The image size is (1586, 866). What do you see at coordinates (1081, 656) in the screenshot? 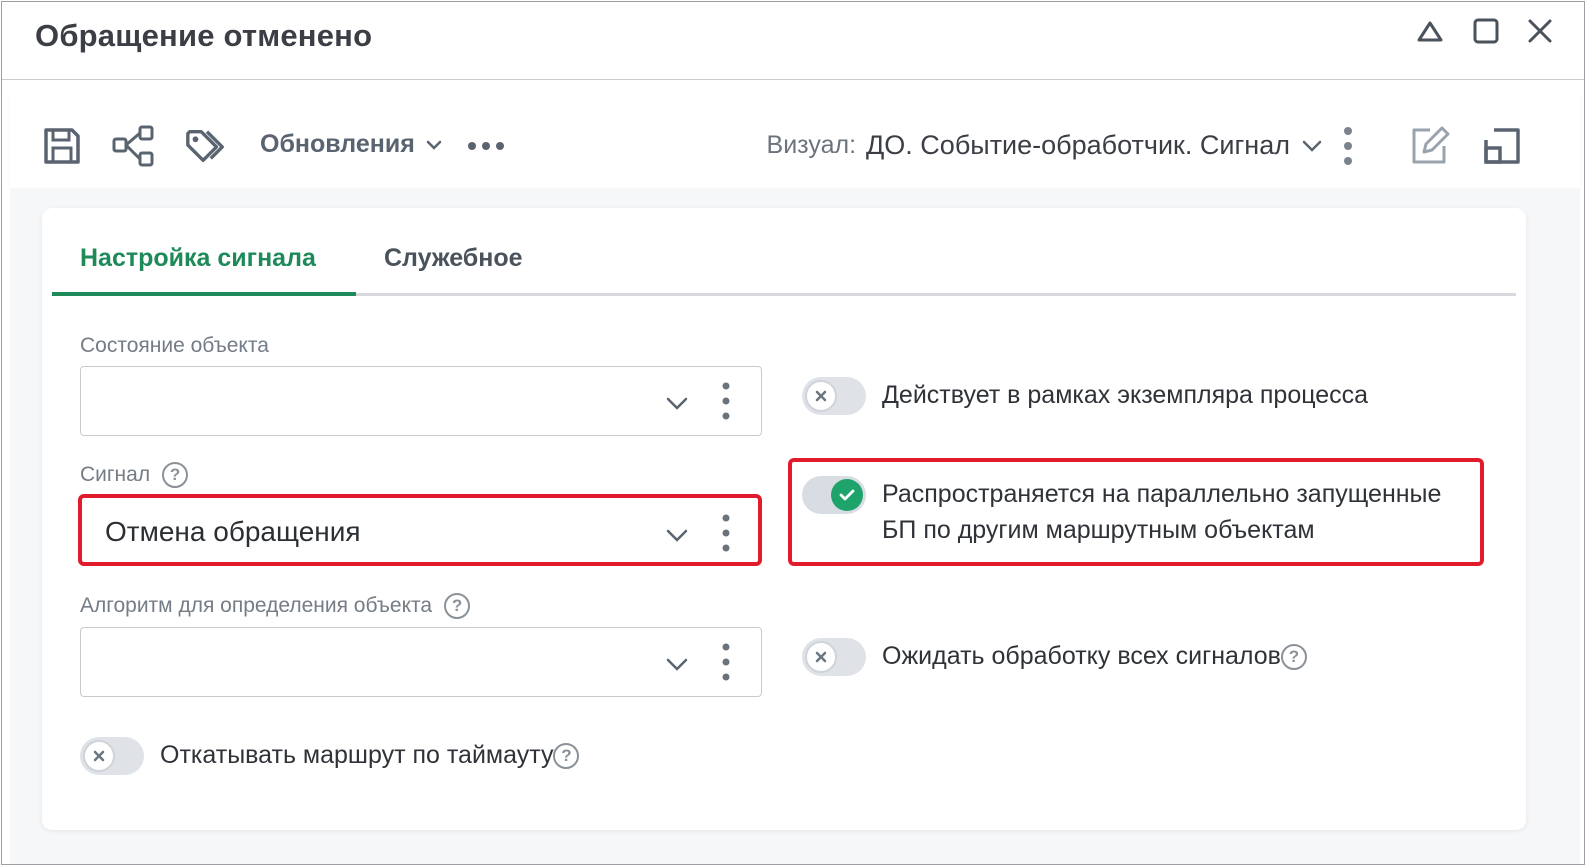
I see `wait-all-label-text: Ожидать обработку всех сигналов` at bounding box center [1081, 656].